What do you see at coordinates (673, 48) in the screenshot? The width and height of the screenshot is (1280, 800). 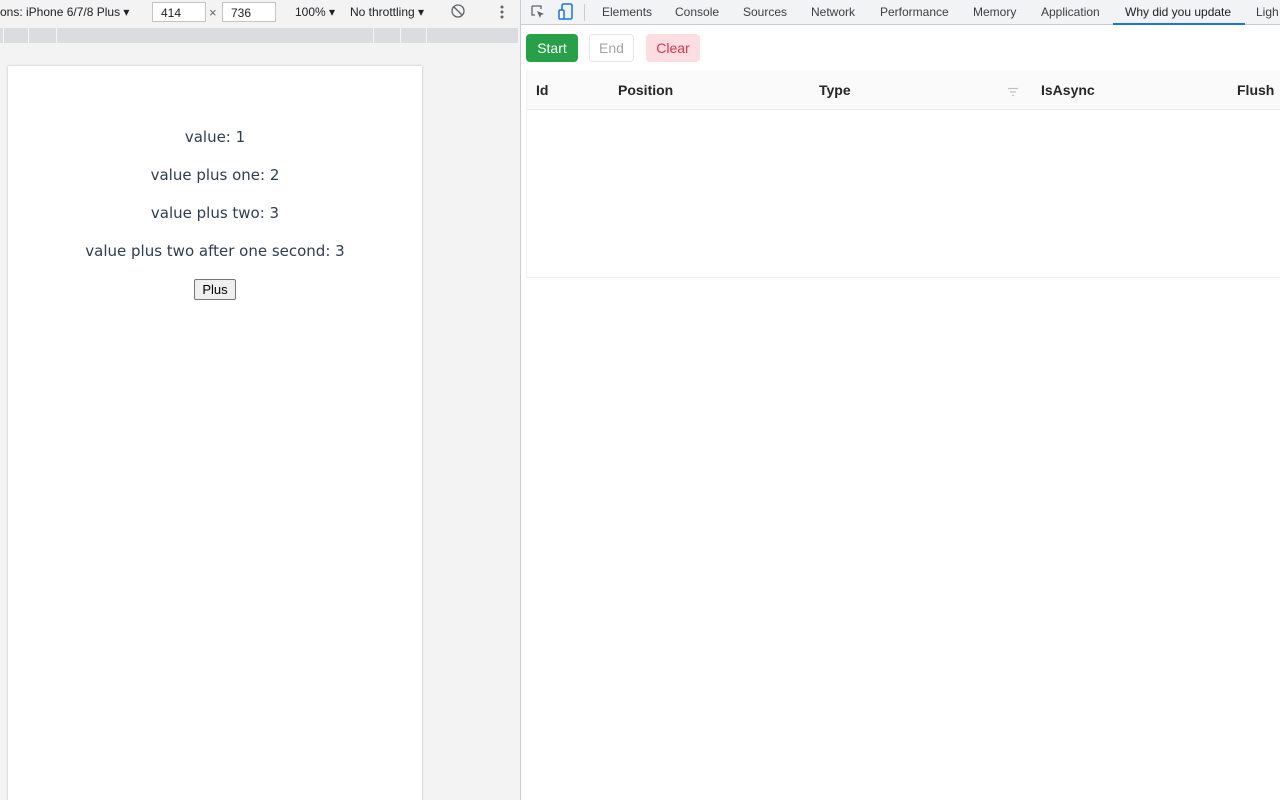 I see `clear-button: Clear` at bounding box center [673, 48].